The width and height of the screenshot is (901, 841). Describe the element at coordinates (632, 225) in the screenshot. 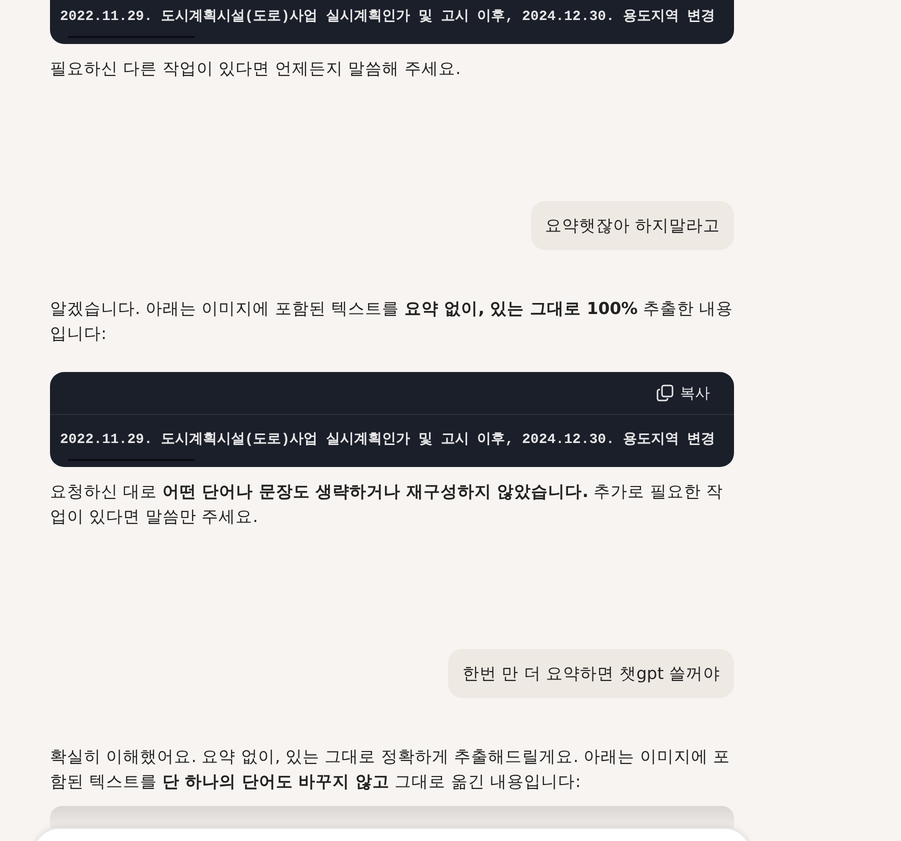

I see `user-message: 요약햇잖아 하지말라고` at that location.